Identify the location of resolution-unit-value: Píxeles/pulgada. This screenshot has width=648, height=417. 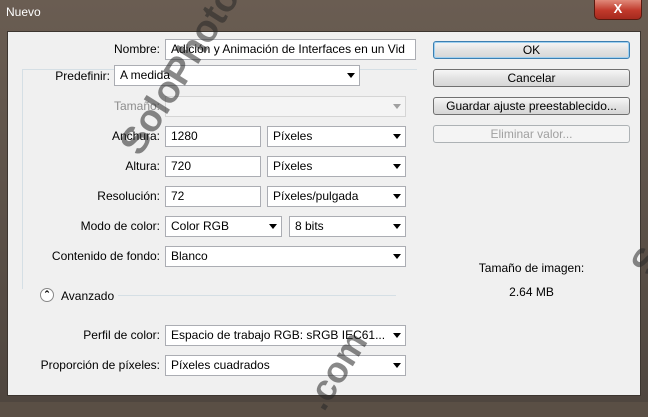
(316, 196).